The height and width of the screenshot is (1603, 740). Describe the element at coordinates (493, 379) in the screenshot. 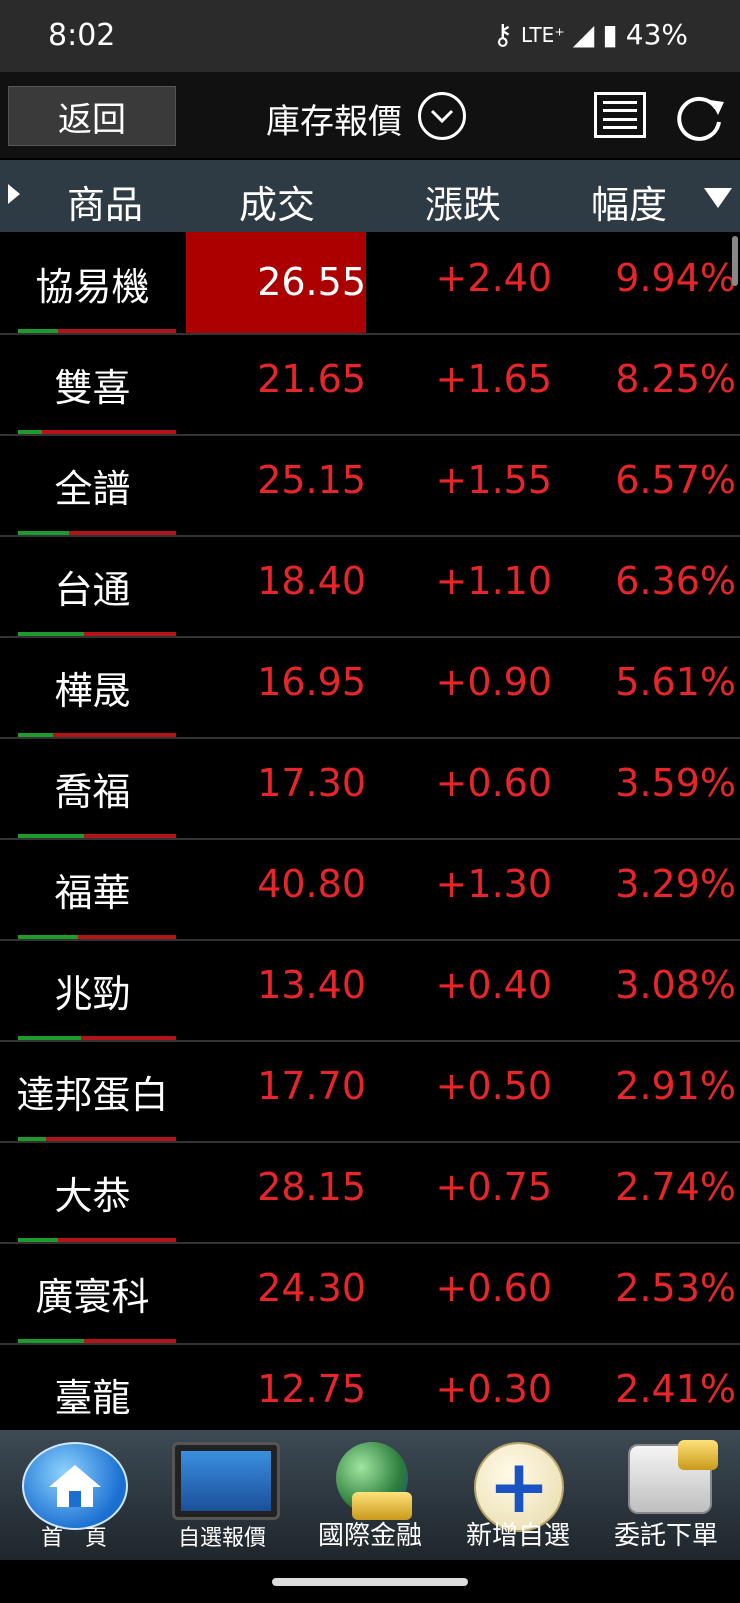

I see `stock-change: +1.65` at that location.